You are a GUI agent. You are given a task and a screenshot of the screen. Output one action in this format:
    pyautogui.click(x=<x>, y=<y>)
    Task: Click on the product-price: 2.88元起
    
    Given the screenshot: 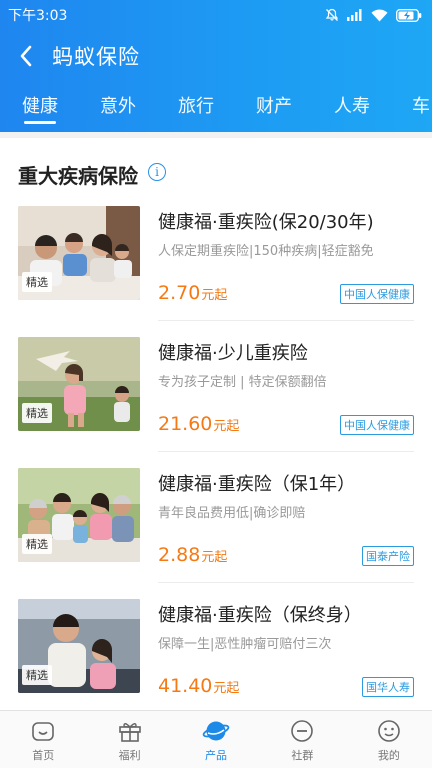 What is the action you would take?
    pyautogui.click(x=192, y=555)
    